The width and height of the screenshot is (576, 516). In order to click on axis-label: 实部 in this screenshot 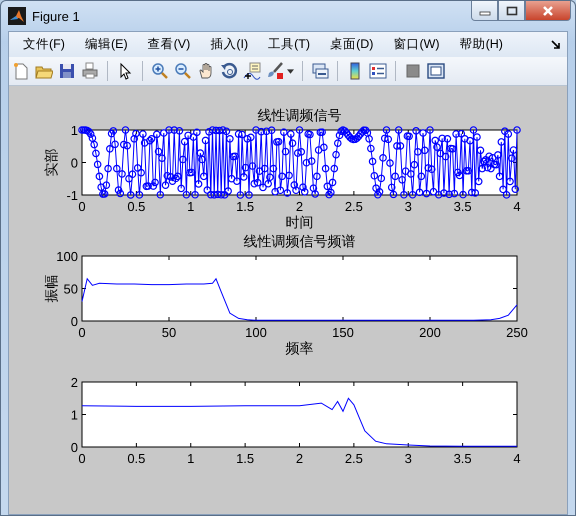, I will do `click(51, 162)`.